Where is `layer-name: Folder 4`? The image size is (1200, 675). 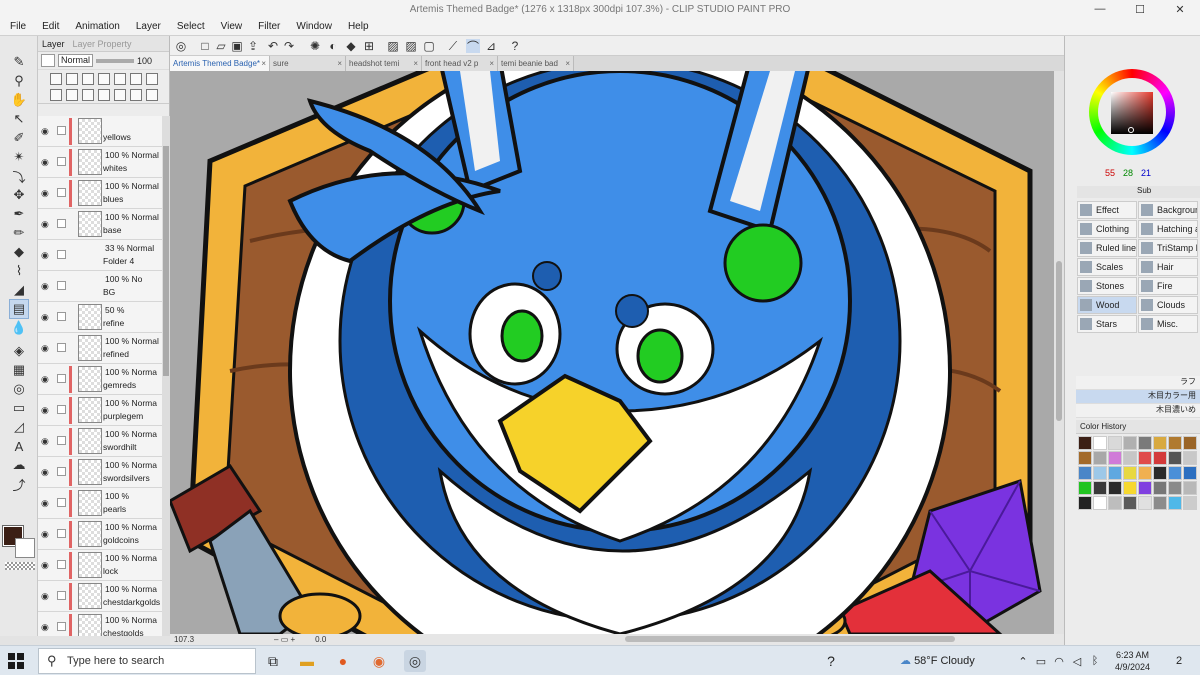 layer-name: Folder 4 is located at coordinates (118, 261).